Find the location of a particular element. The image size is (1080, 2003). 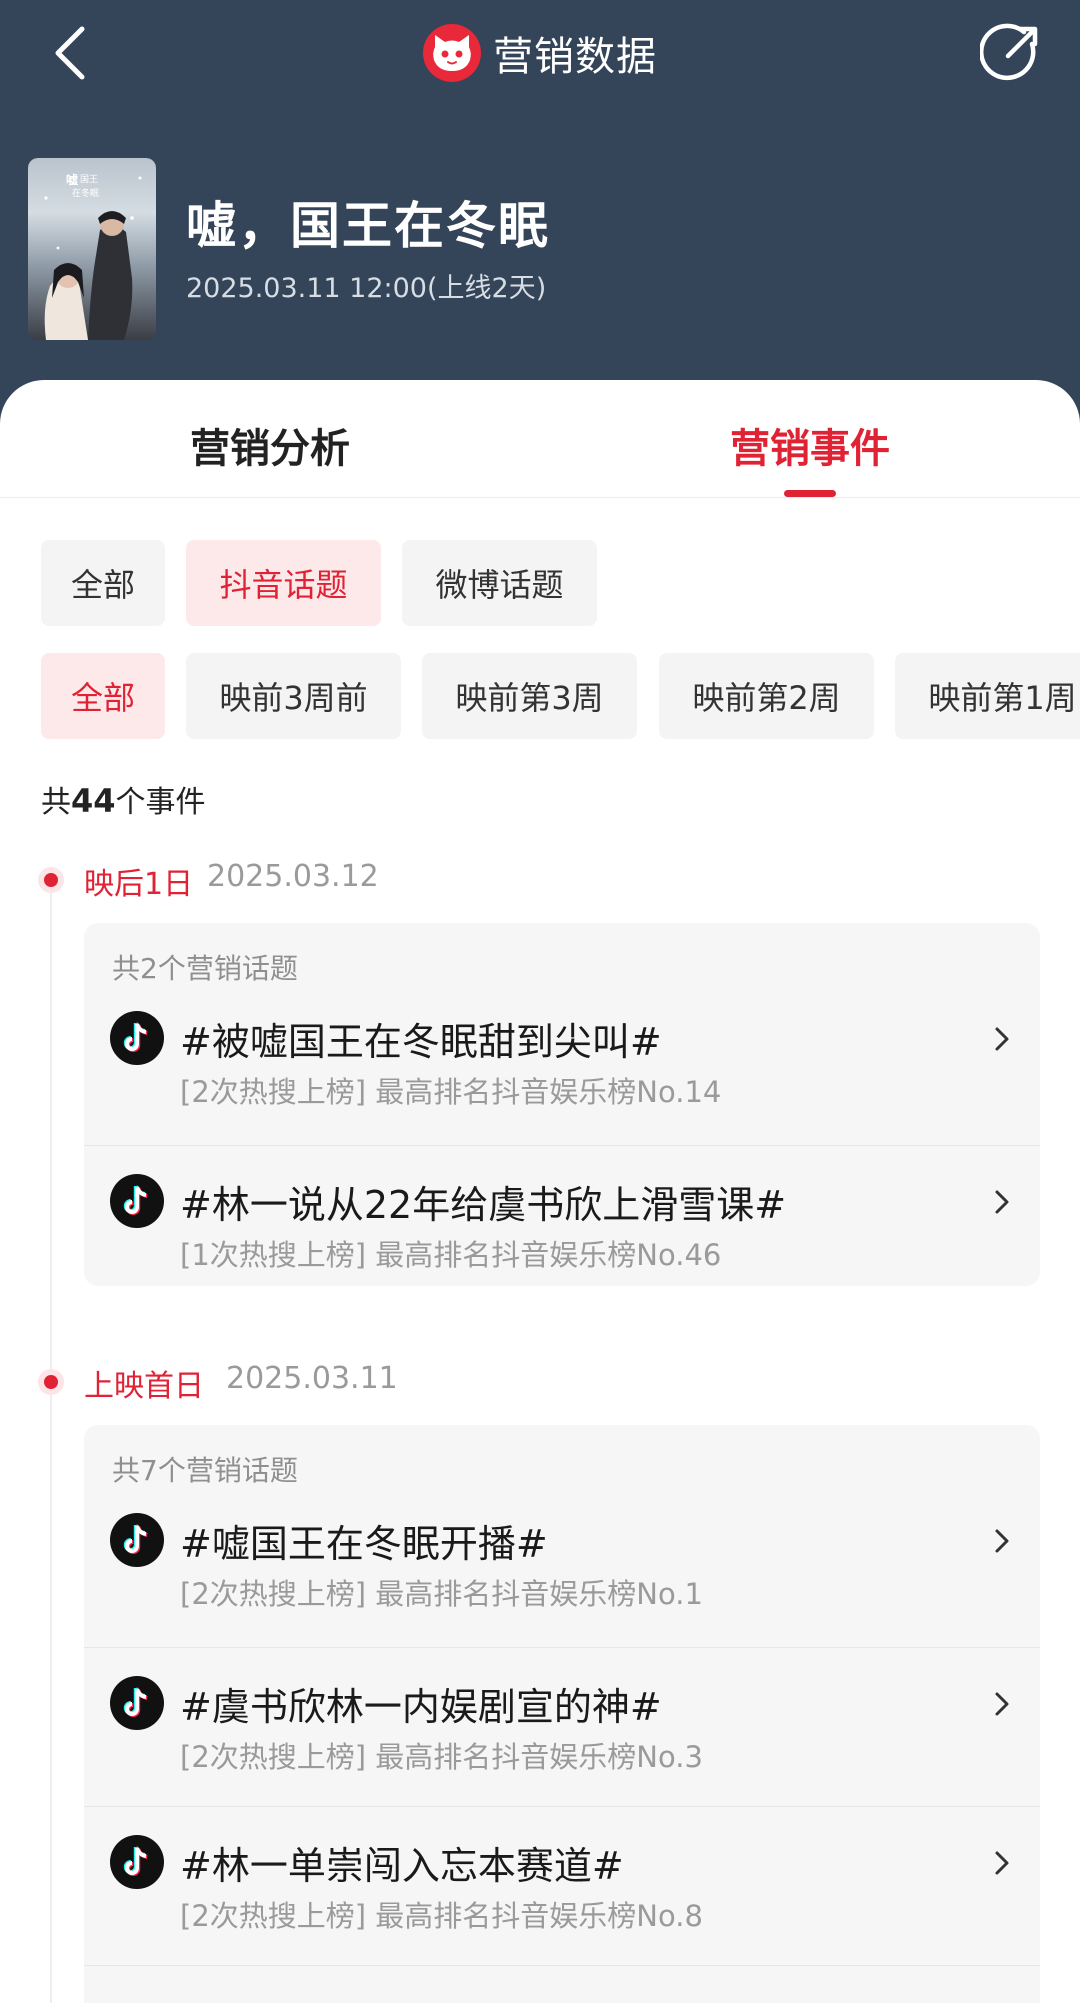

top-nav-bar: 营销数据 is located at coordinates (540, 55).